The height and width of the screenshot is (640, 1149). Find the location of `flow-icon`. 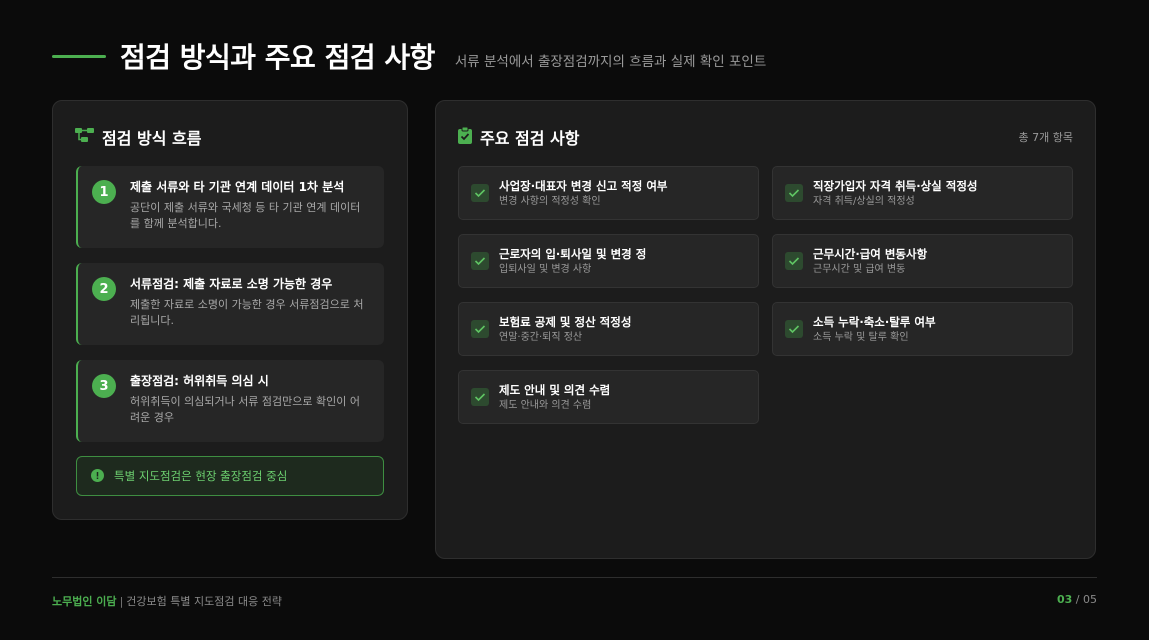

flow-icon is located at coordinates (84, 137).